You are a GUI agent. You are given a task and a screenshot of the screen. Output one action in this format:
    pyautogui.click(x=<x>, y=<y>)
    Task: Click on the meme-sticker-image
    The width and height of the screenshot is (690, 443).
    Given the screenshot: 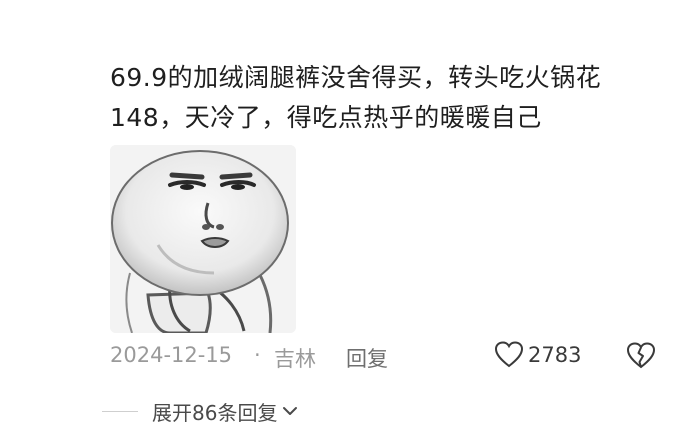 What is the action you would take?
    pyautogui.click(x=203, y=239)
    